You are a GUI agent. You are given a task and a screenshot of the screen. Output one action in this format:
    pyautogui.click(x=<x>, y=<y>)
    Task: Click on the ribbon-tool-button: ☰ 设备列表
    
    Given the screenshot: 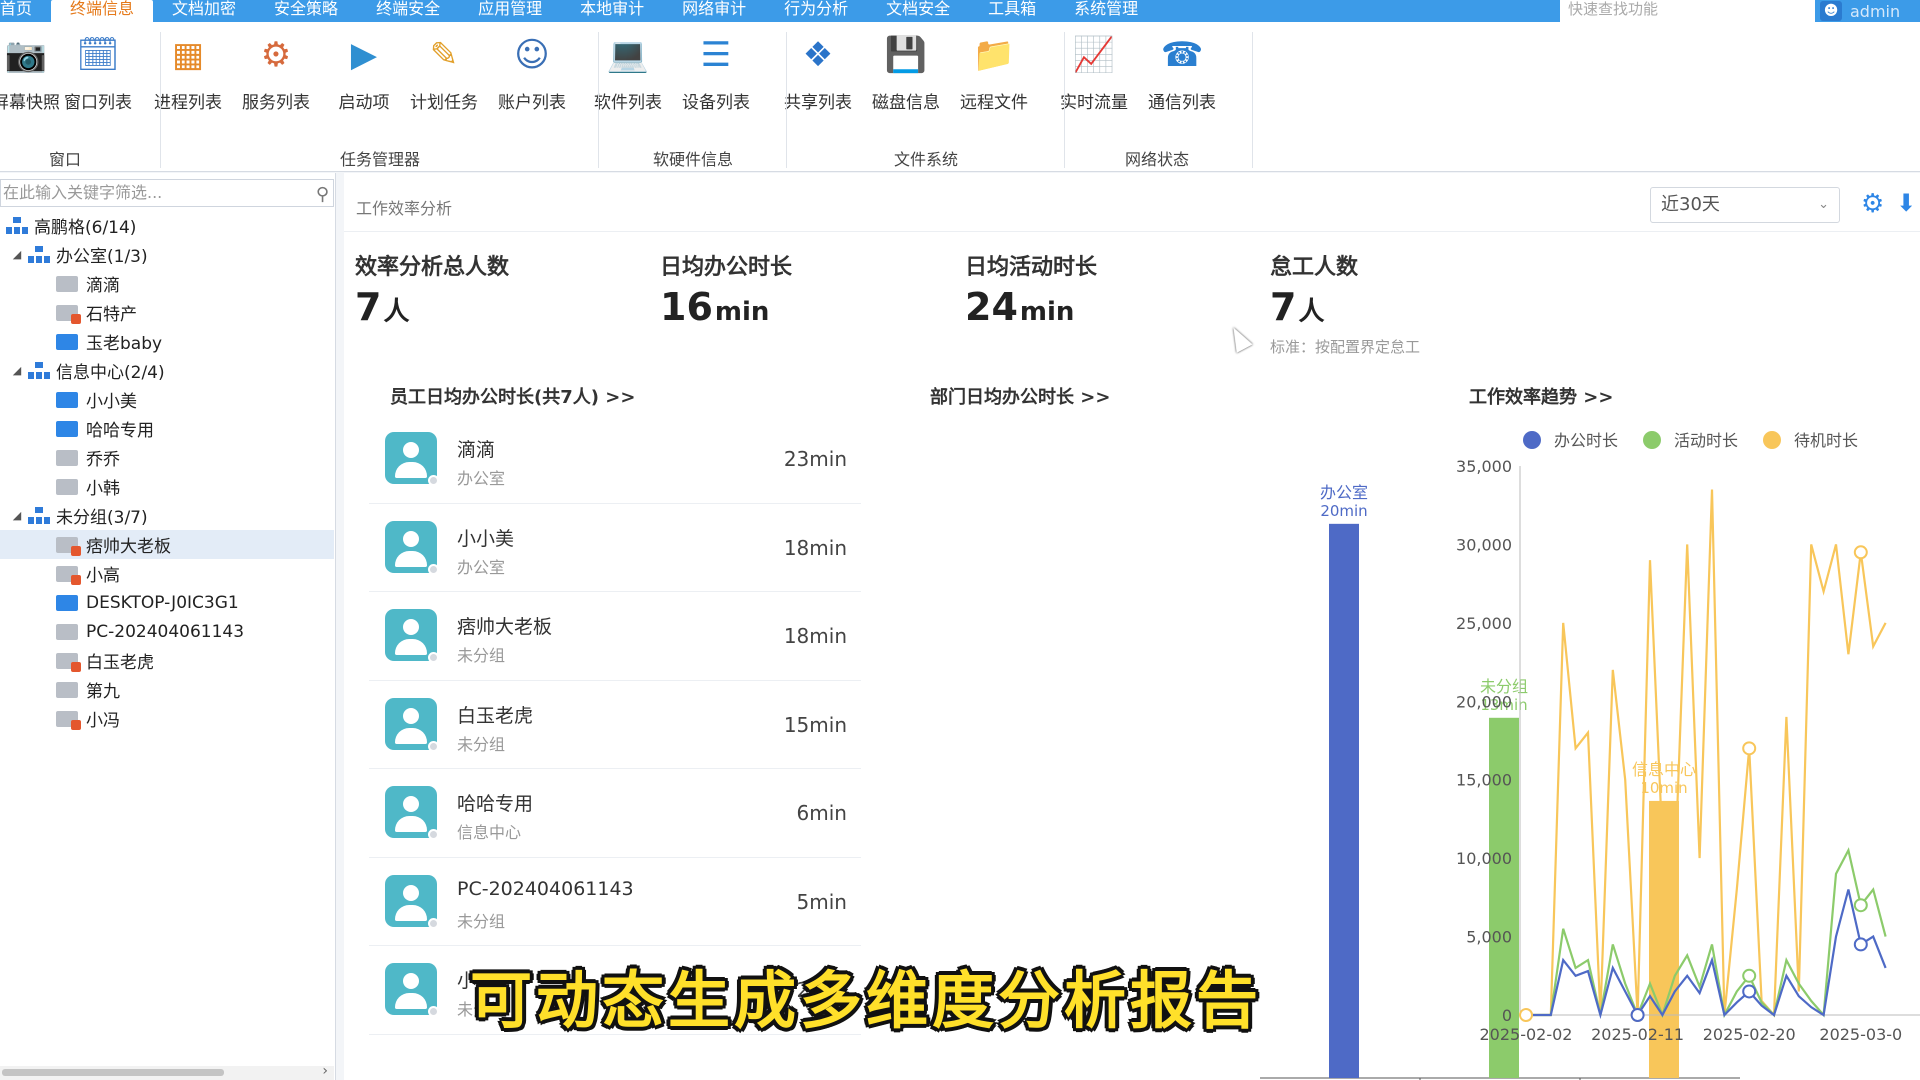 What is the action you would take?
    pyautogui.click(x=716, y=72)
    